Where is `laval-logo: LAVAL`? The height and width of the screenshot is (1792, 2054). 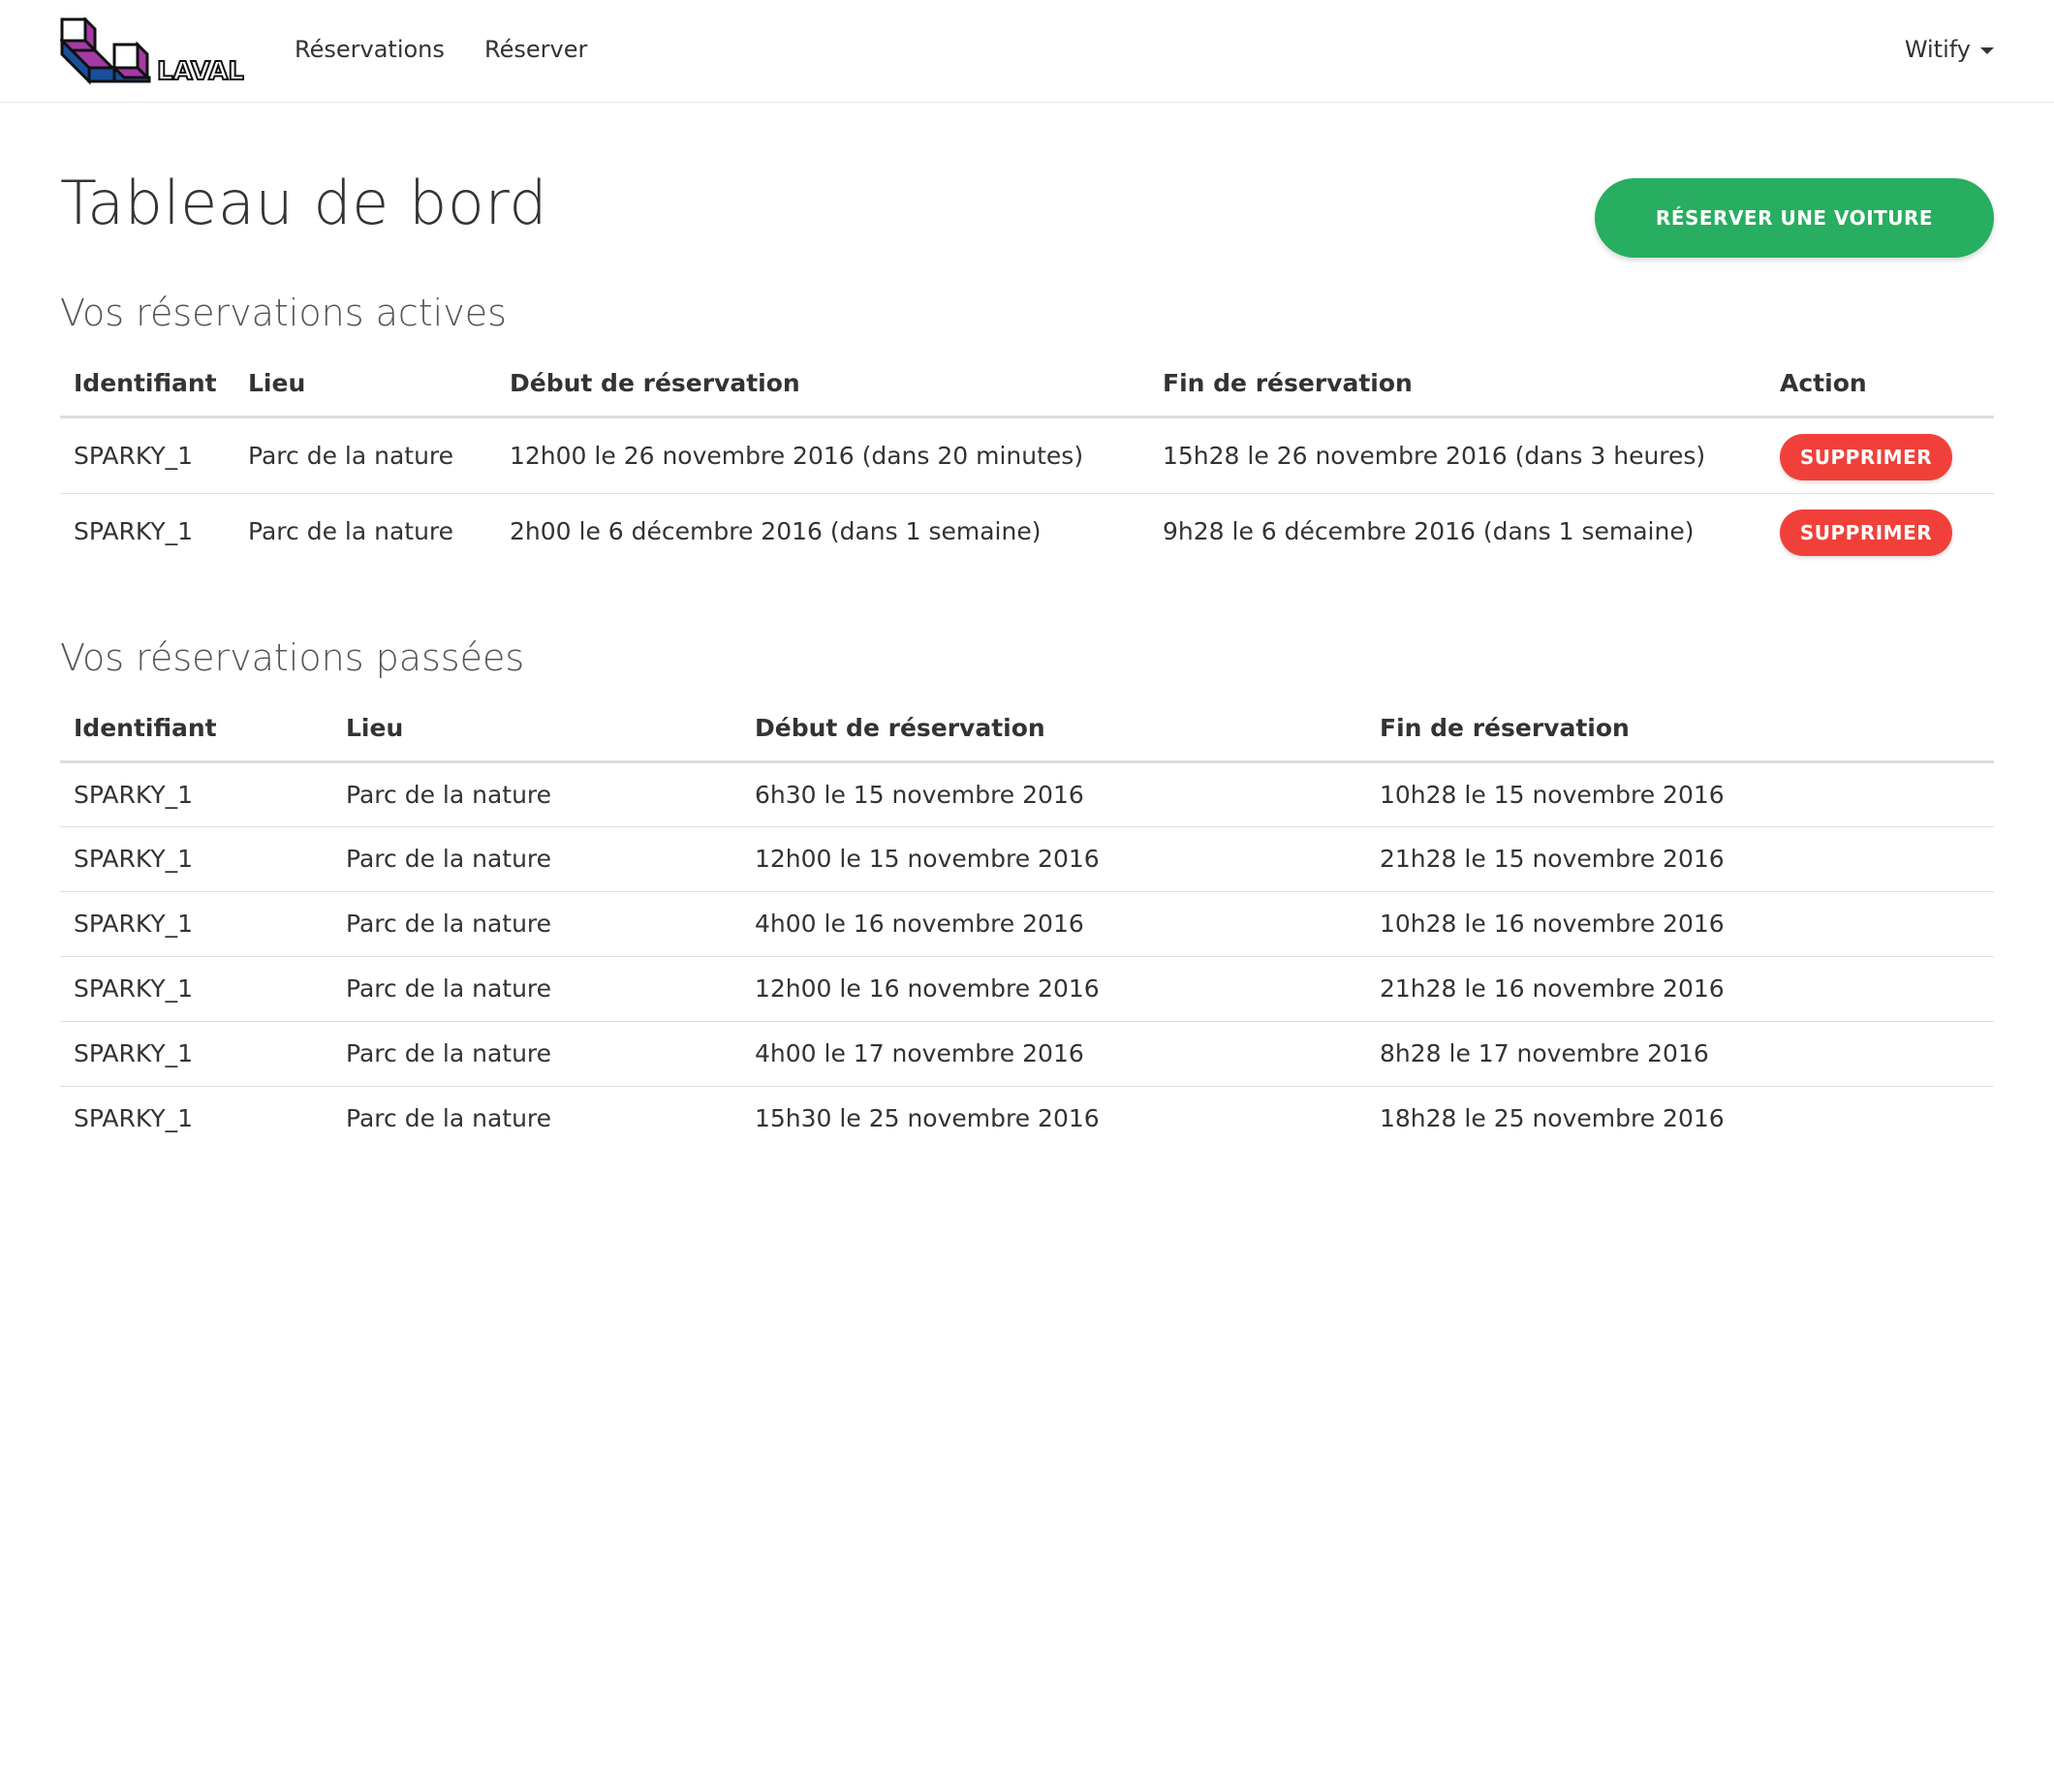 laval-logo: LAVAL is located at coordinates (151, 51).